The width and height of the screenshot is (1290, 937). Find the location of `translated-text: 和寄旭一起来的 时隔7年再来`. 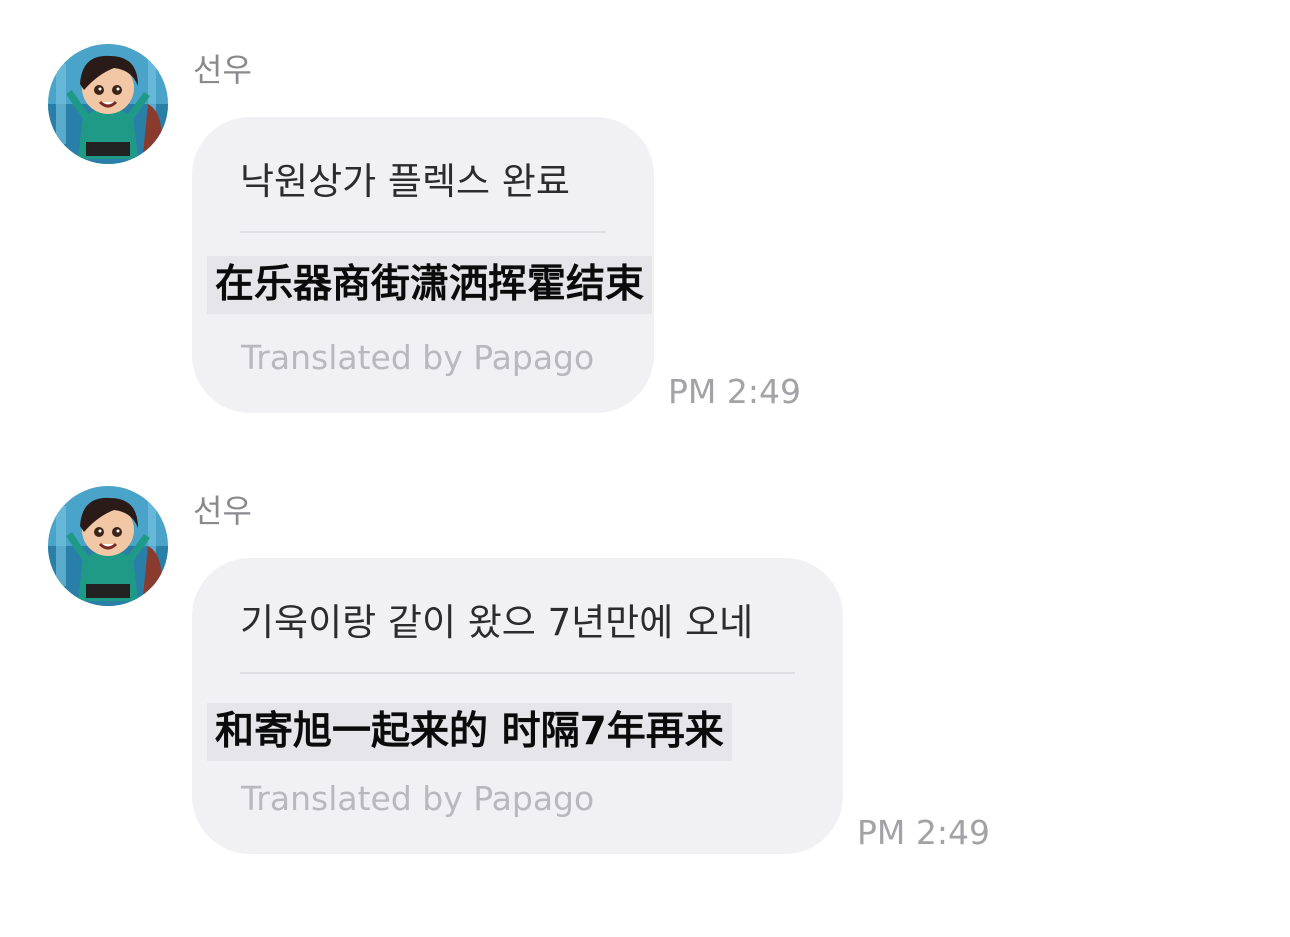

translated-text: 和寄旭一起来的 时隔7年再来 is located at coordinates (469, 732).